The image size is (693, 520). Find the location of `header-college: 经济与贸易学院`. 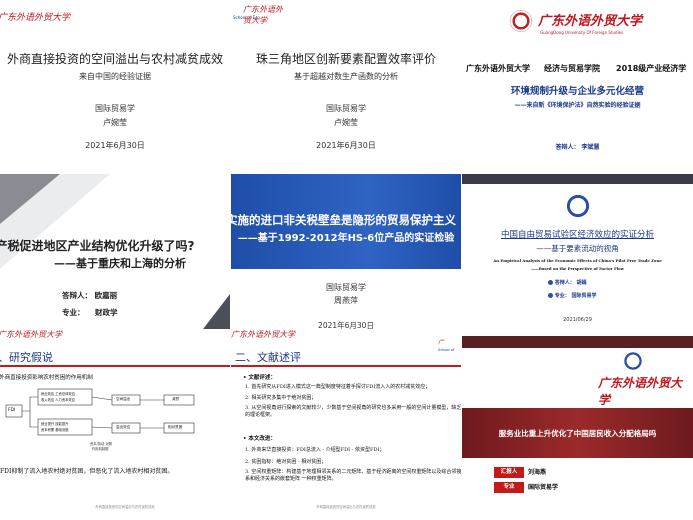

header-college: 经济与贸易学院 is located at coordinates (572, 68).